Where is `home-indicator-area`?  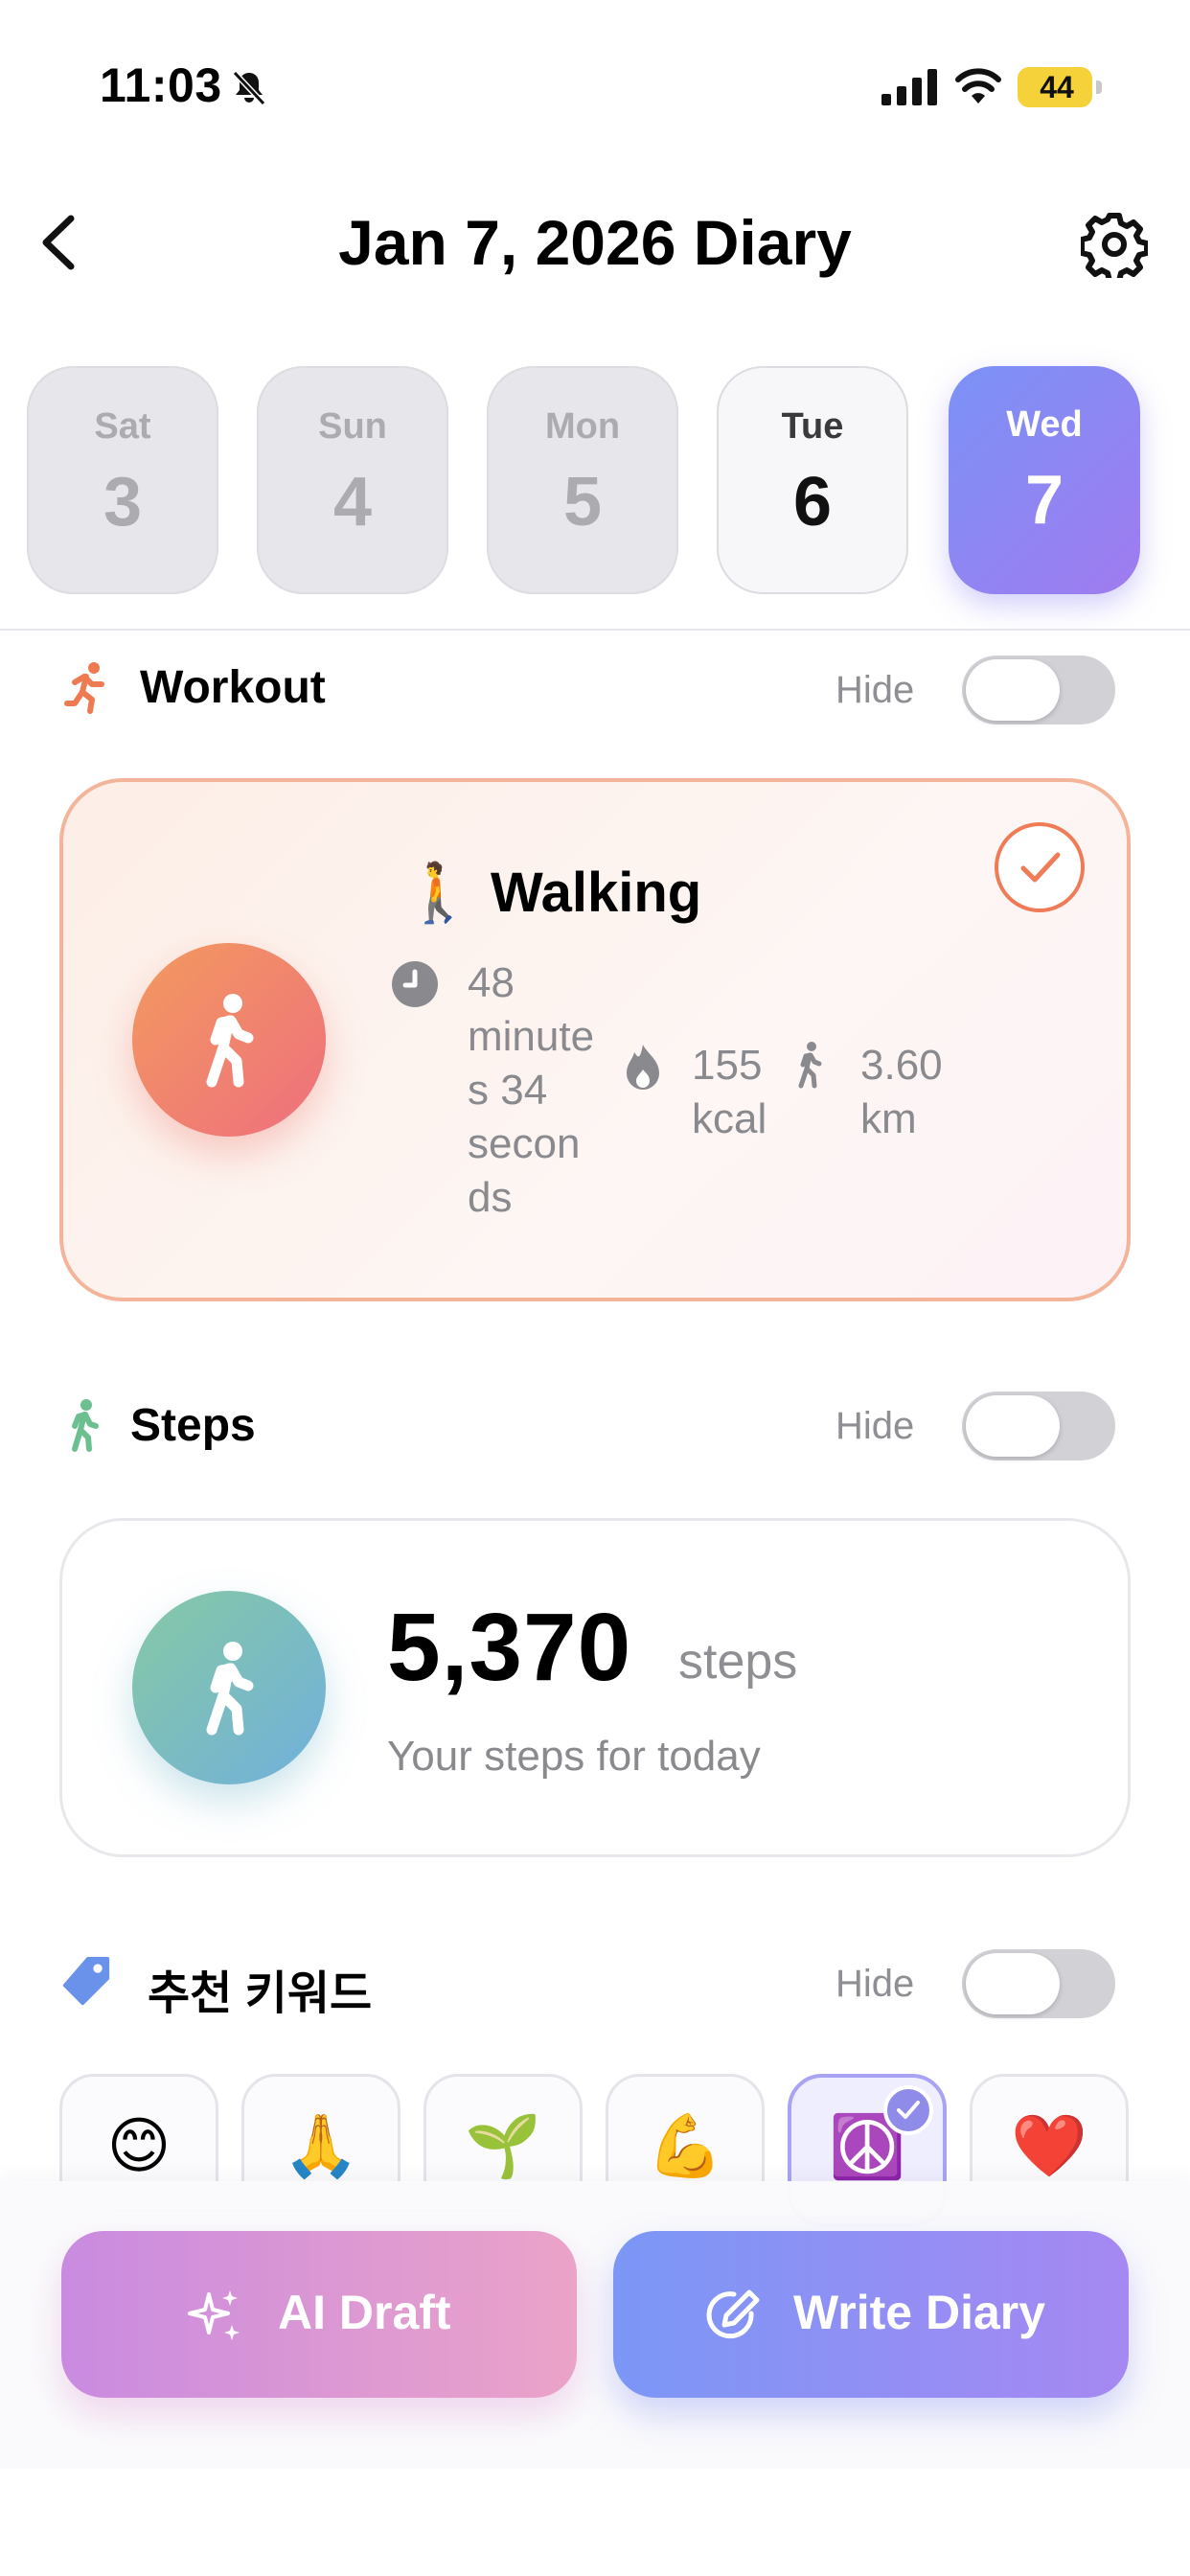
home-indicator-area is located at coordinates (595, 2522).